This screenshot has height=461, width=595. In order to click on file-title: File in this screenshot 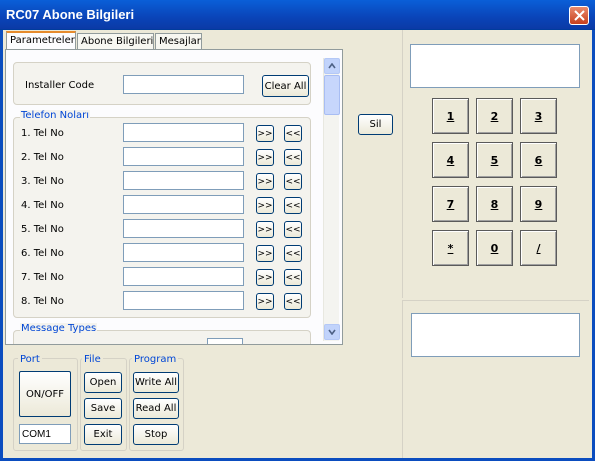, I will do `click(92, 359)`.